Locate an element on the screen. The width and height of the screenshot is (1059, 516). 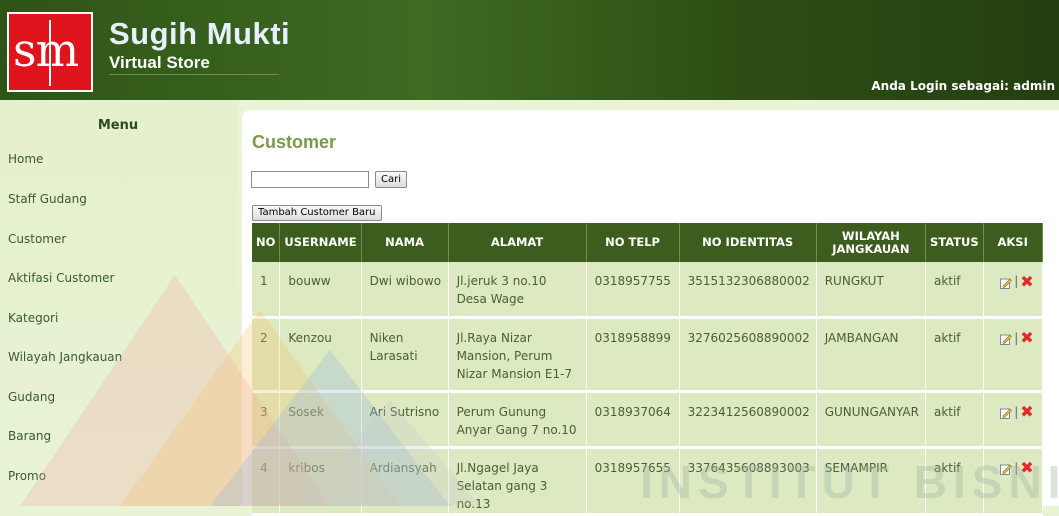
brand-name: Sugih Mukti is located at coordinates (200, 33).